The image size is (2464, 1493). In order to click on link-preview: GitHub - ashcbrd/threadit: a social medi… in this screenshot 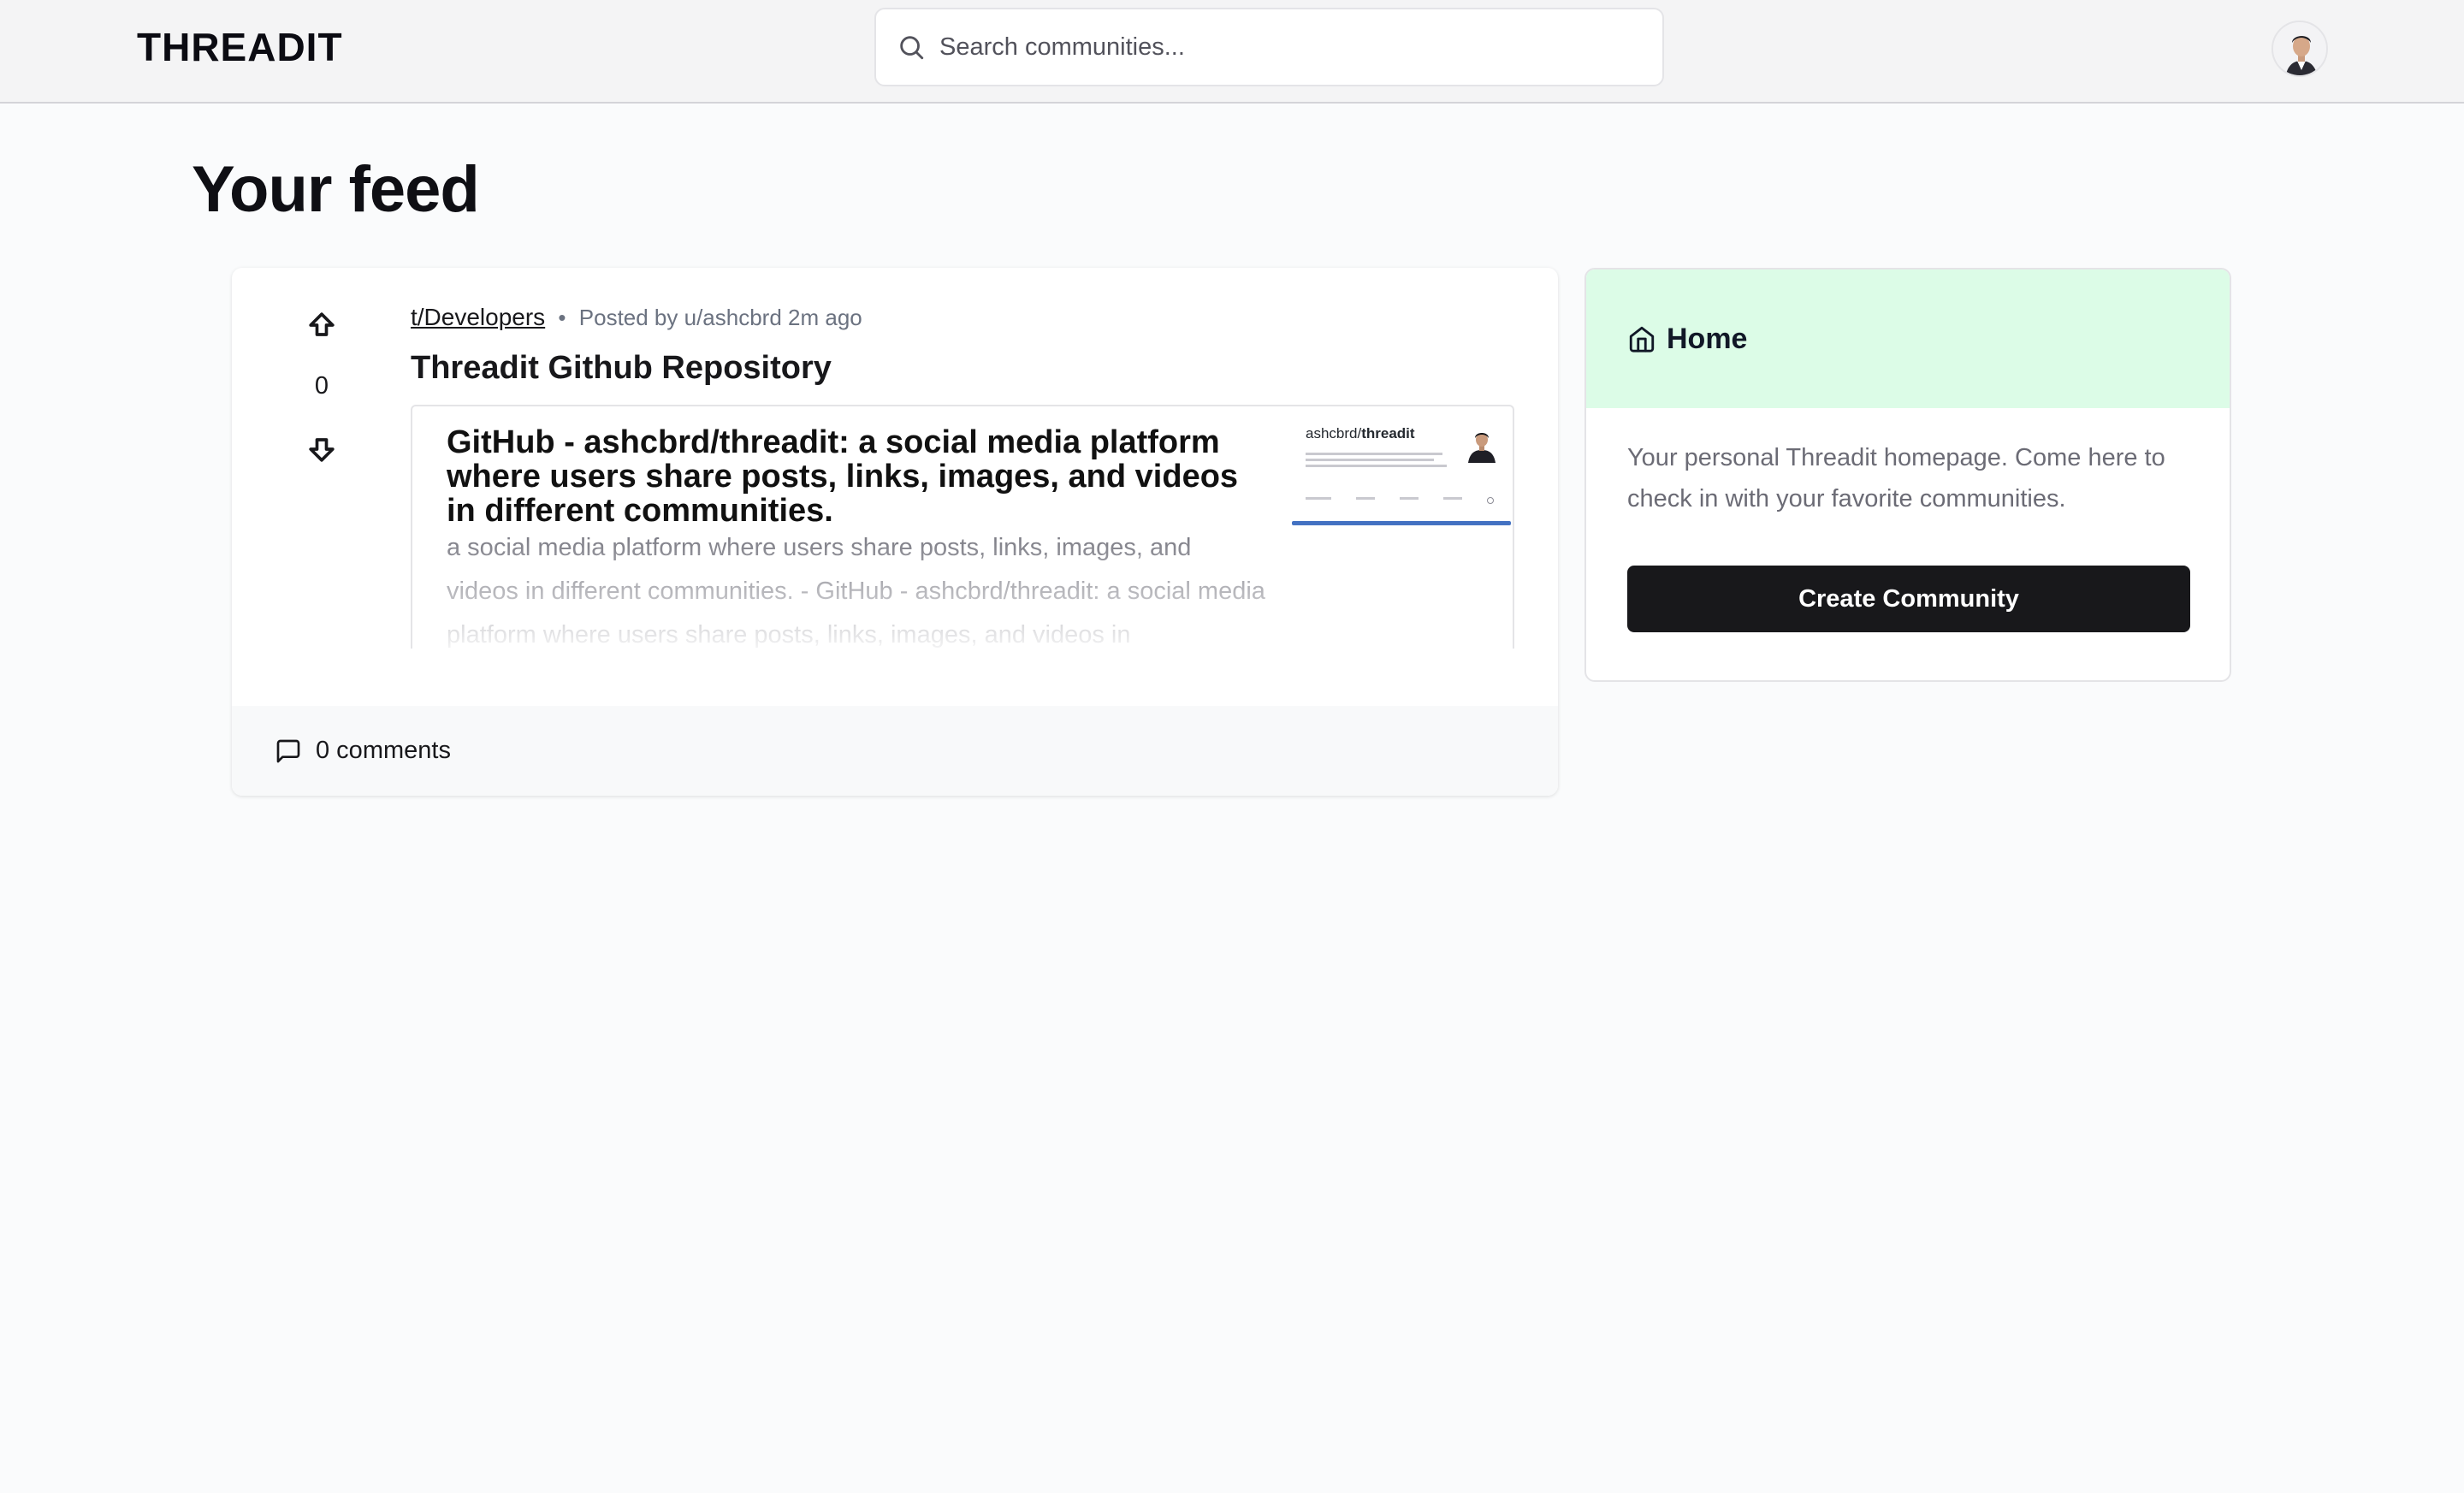, I will do `click(962, 527)`.